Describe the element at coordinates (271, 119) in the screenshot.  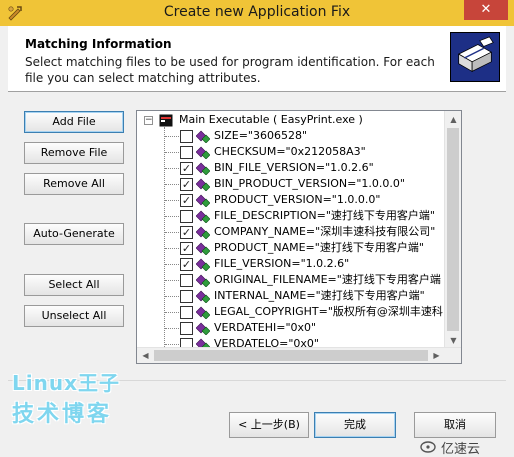
I see `tree-root-label: Main Executable ( EasyPrint.exe )` at that location.